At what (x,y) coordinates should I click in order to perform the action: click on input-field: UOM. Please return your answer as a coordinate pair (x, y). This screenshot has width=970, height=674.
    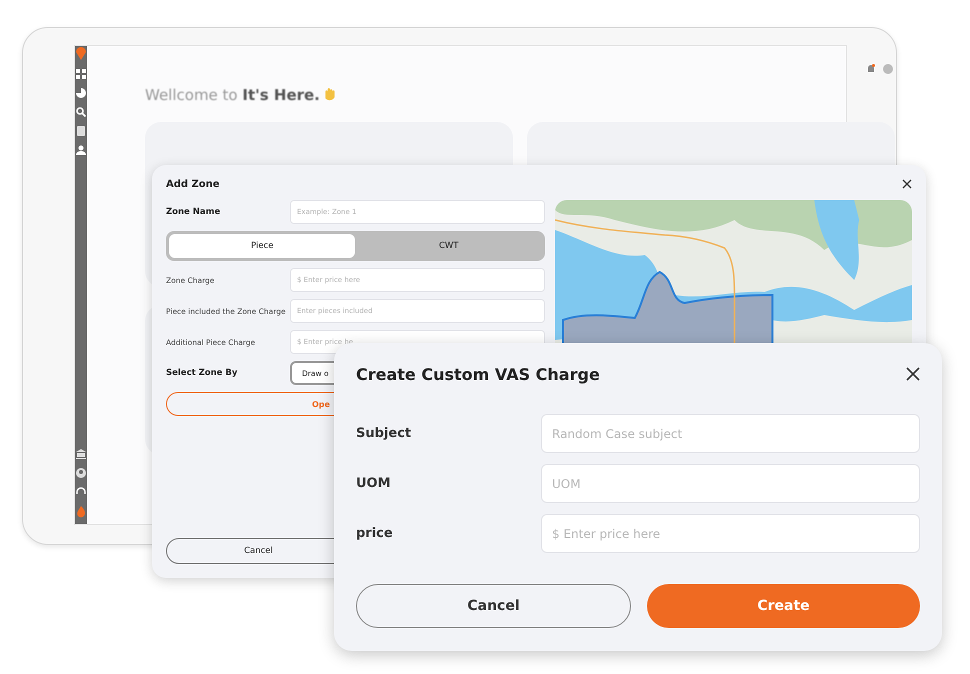
    Looking at the image, I should click on (730, 483).